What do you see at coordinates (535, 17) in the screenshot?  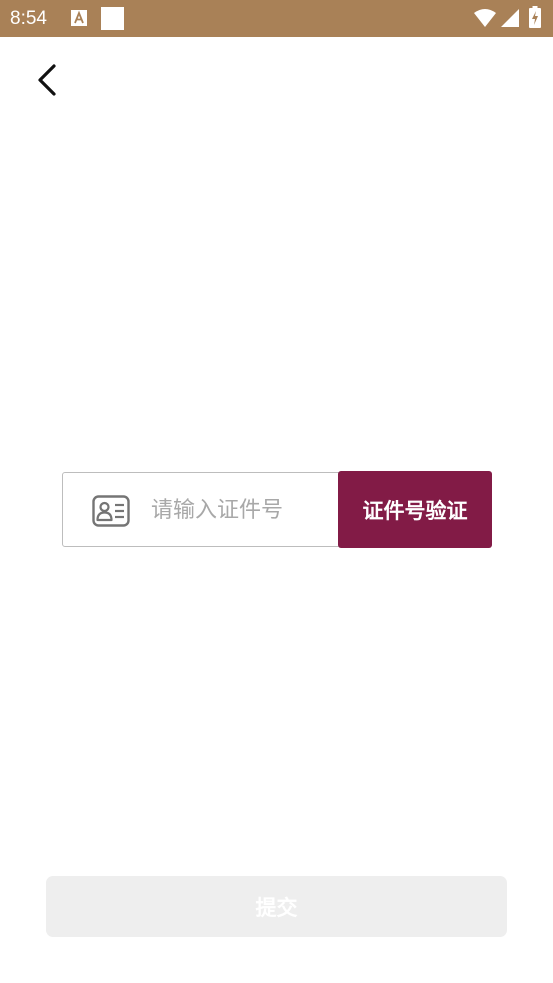 I see `battery-charging-icon` at bounding box center [535, 17].